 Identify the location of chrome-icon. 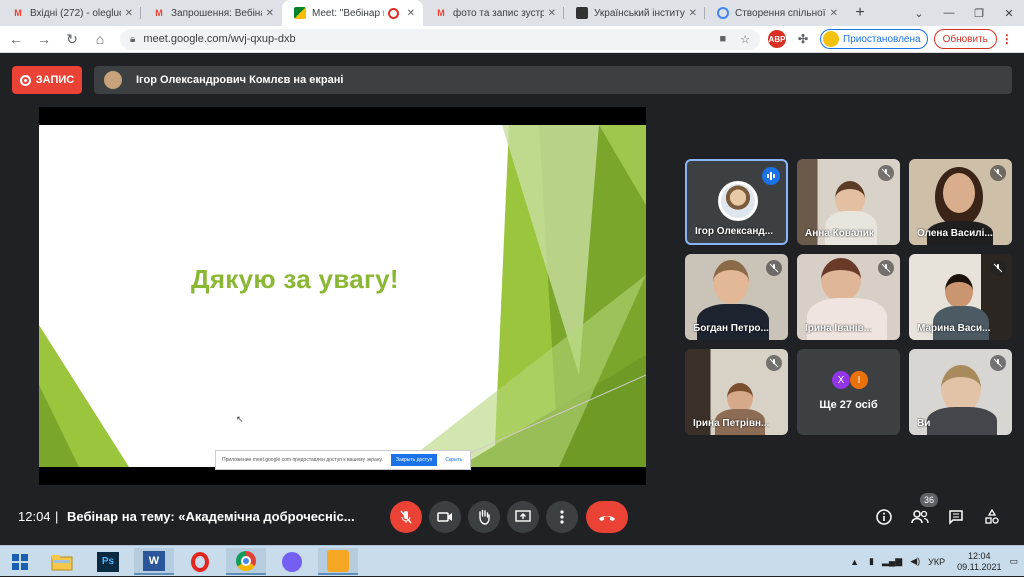
(246, 561).